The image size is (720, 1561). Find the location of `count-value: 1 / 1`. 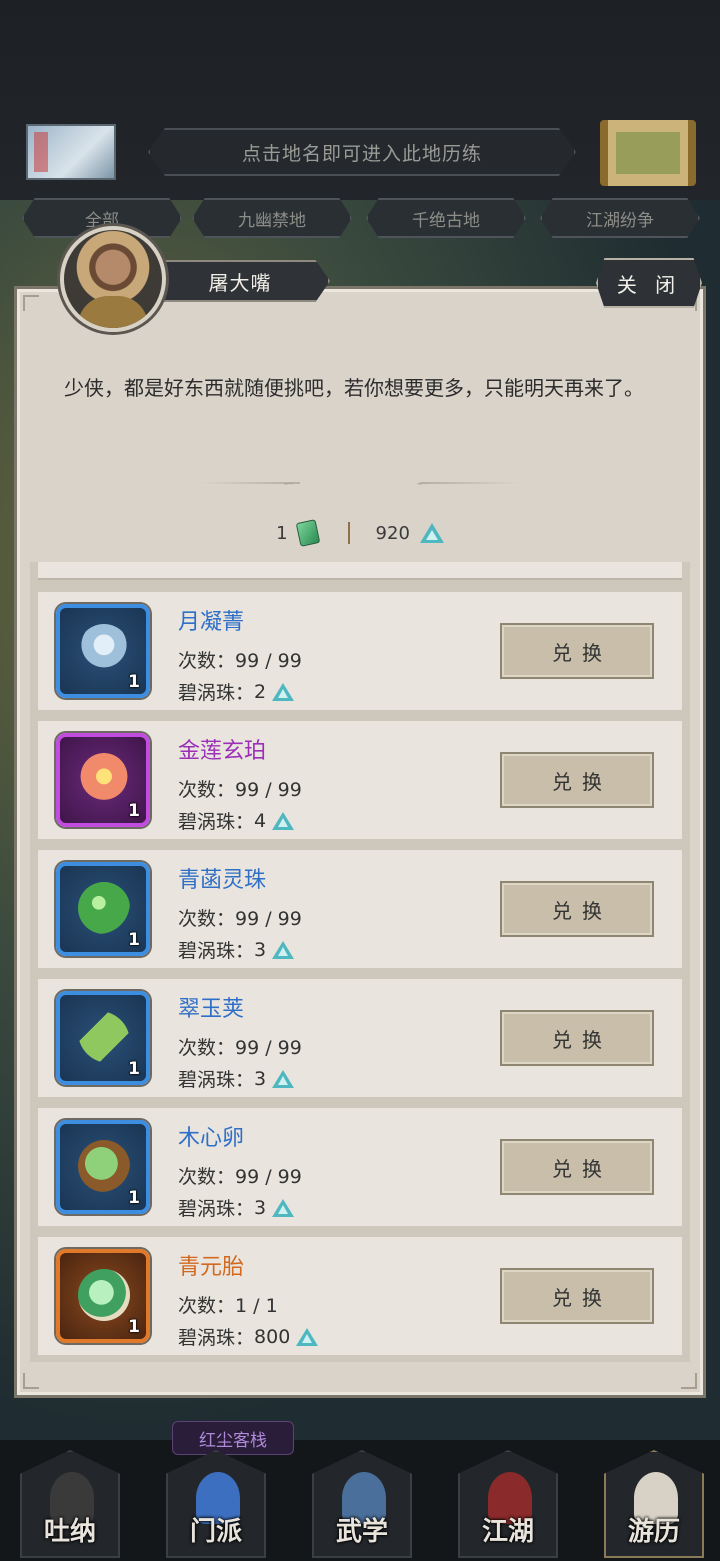

count-value: 1 / 1 is located at coordinates (256, 1306).